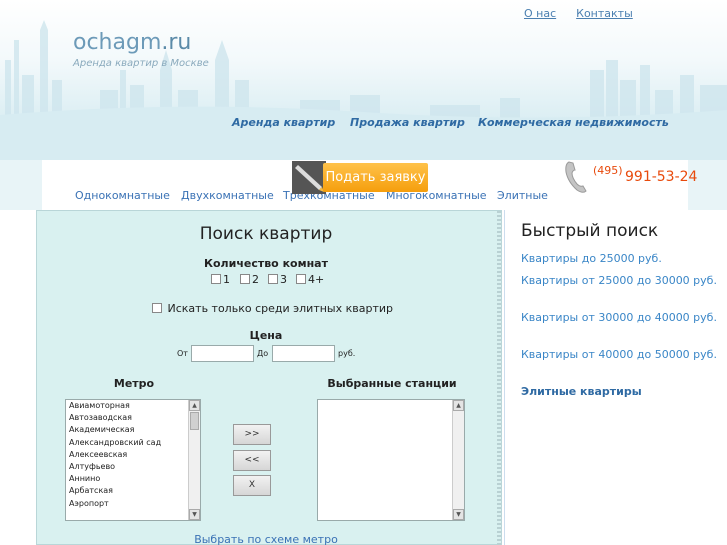 The width and height of the screenshot is (727, 545). I want to click on nav-rent: Аренда квартир, so click(283, 122).